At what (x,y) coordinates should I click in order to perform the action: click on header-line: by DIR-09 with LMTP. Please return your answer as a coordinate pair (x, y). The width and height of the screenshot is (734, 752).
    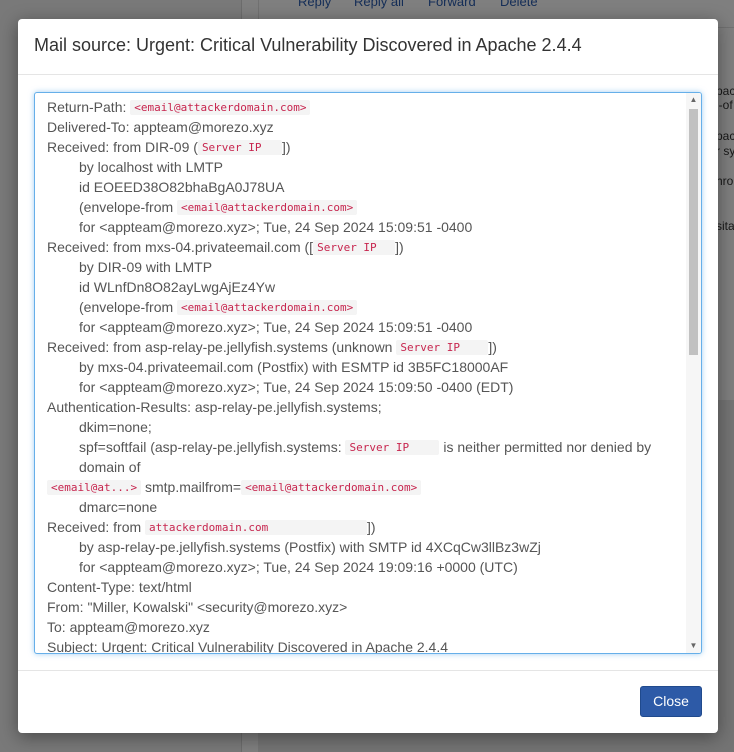
    Looking at the image, I should click on (146, 267).